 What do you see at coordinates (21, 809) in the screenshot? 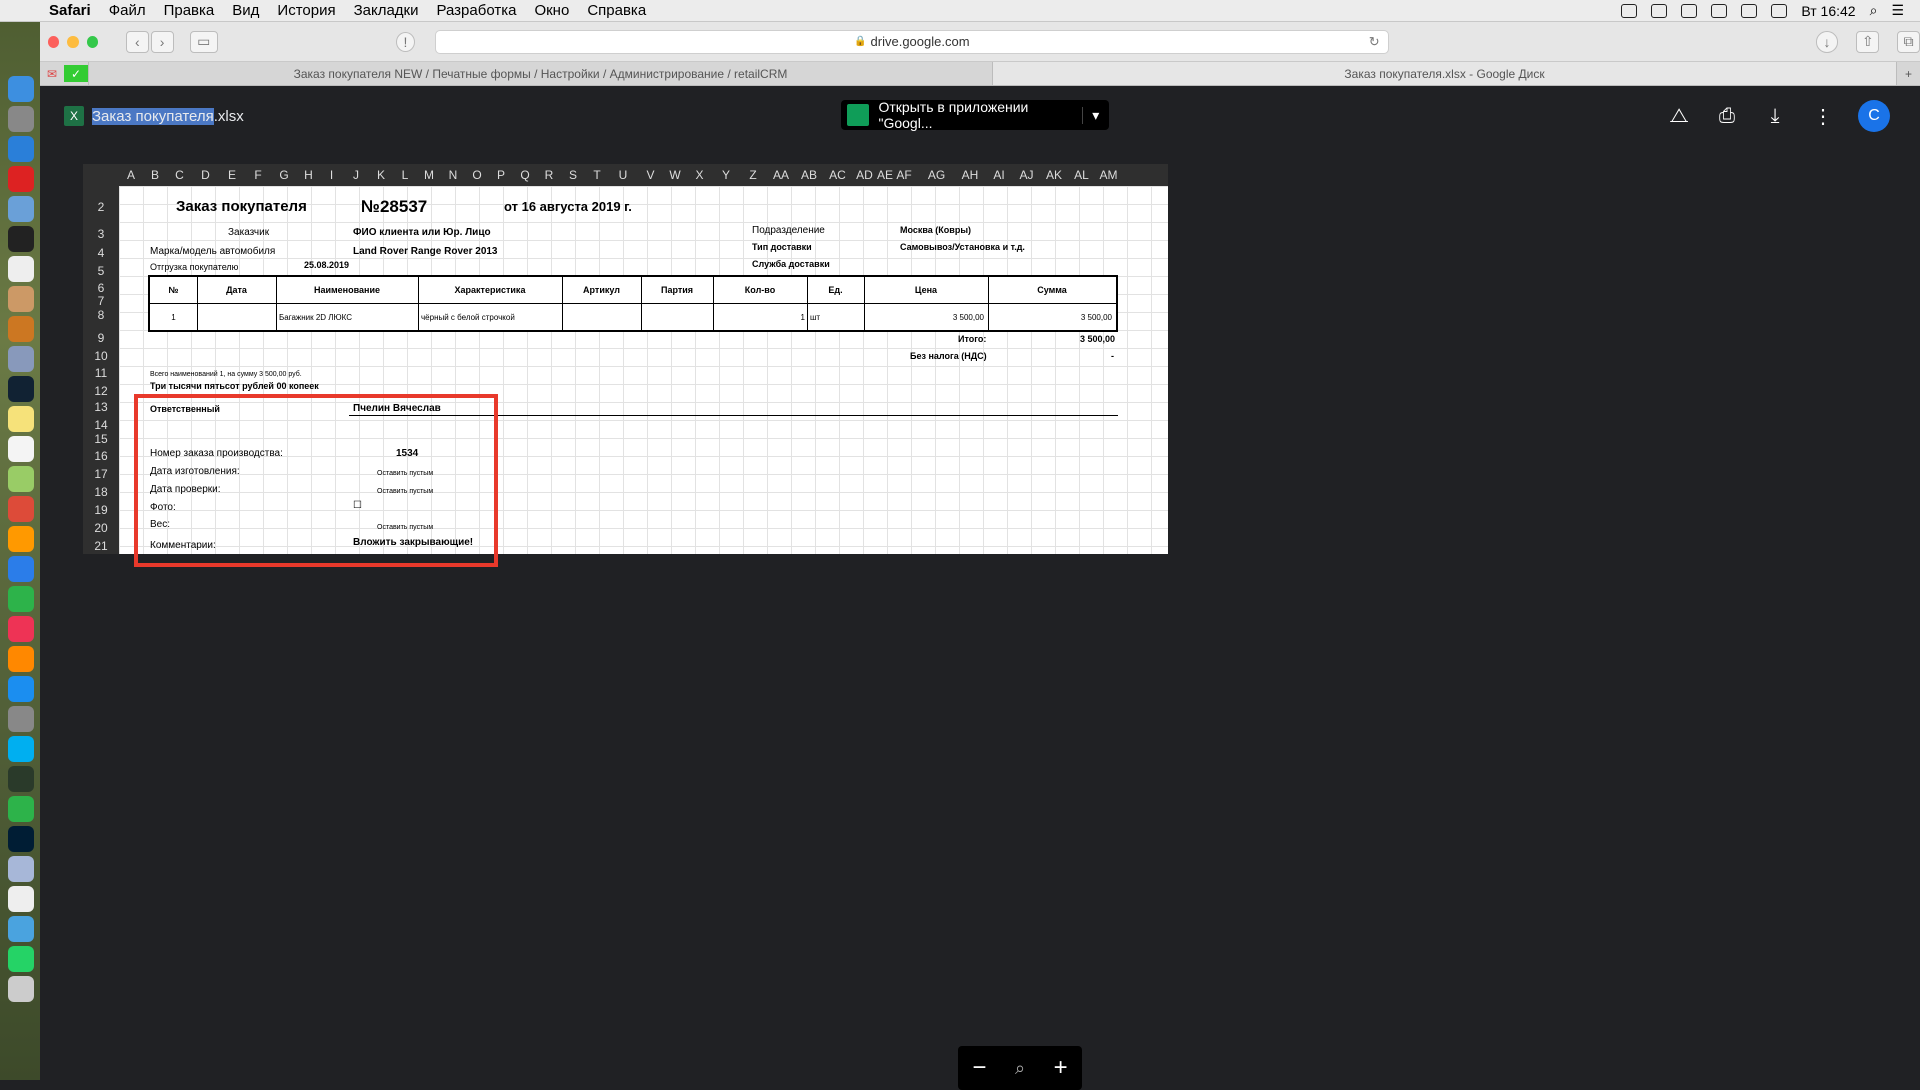
I see `evernote-icon` at bounding box center [21, 809].